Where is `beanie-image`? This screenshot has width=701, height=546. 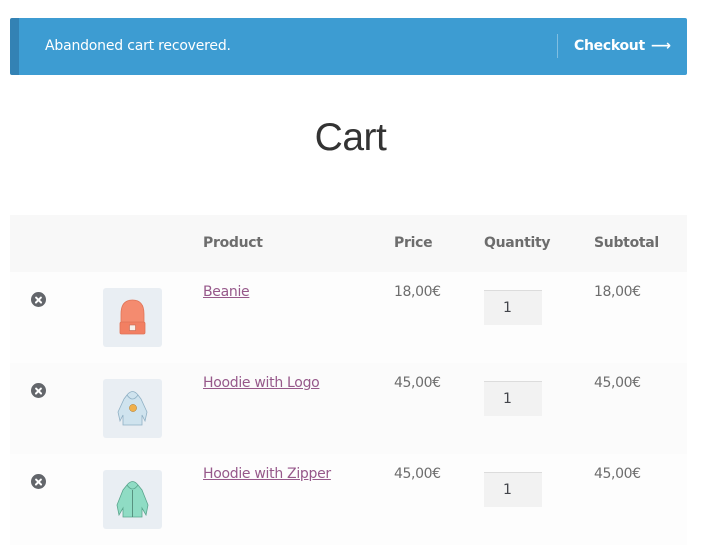 beanie-image is located at coordinates (132, 317).